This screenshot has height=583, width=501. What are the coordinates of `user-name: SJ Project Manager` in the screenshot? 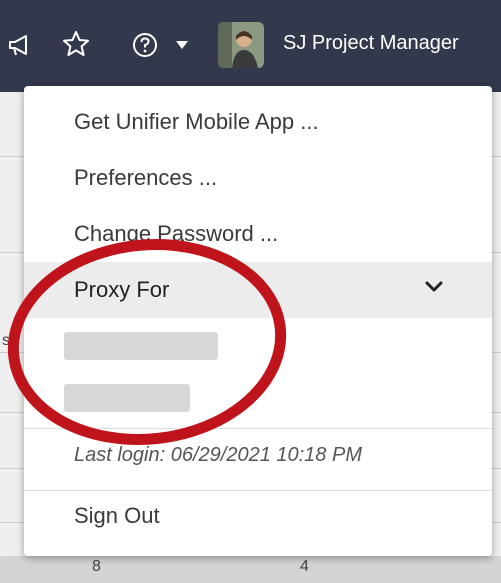 It's located at (371, 43).